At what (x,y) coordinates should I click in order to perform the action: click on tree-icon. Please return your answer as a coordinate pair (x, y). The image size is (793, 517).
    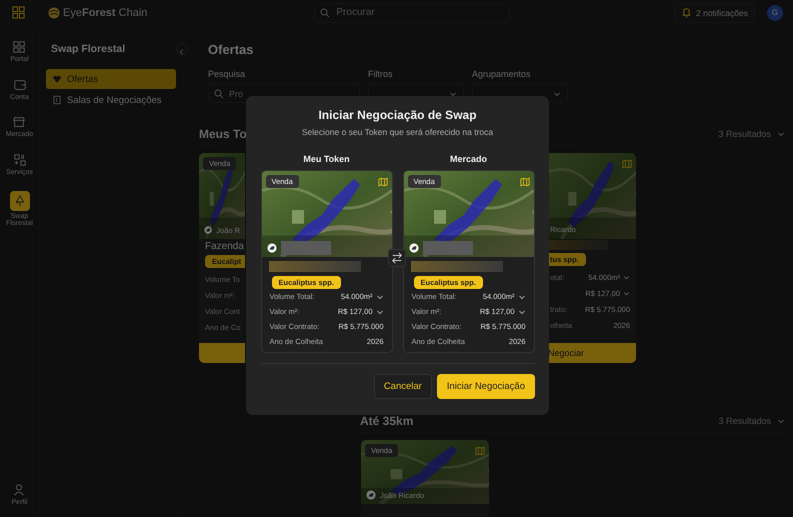
    Looking at the image, I should click on (20, 200).